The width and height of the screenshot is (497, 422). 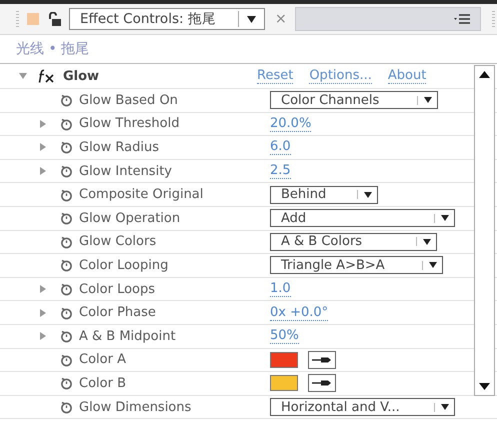 What do you see at coordinates (130, 218) in the screenshot?
I see `property-label: Glow Operation` at bounding box center [130, 218].